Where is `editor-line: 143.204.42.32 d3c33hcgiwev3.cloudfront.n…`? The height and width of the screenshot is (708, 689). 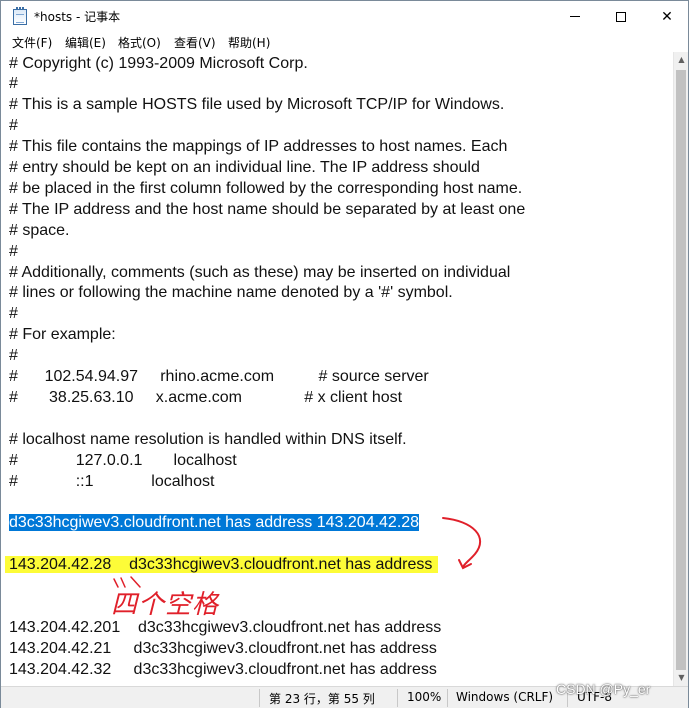
editor-line: 143.204.42.32 d3c33hcgiwev3.cloudfront.n… is located at coordinates (223, 669).